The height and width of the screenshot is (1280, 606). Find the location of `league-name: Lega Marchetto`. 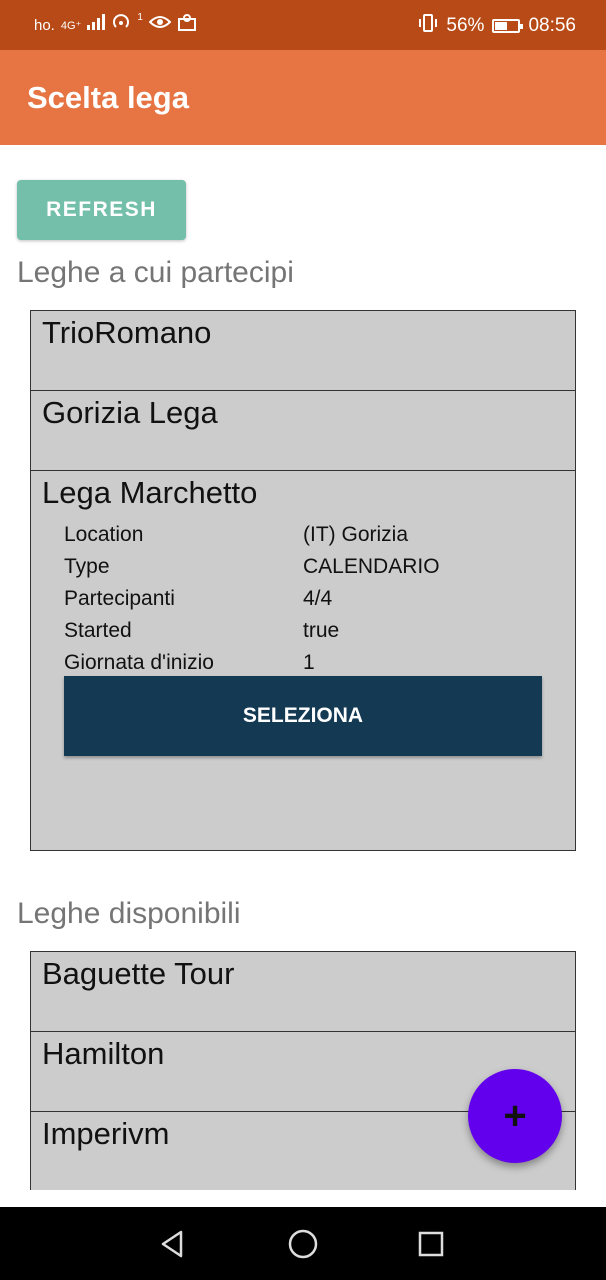

league-name: Lega Marchetto is located at coordinates (150, 492).